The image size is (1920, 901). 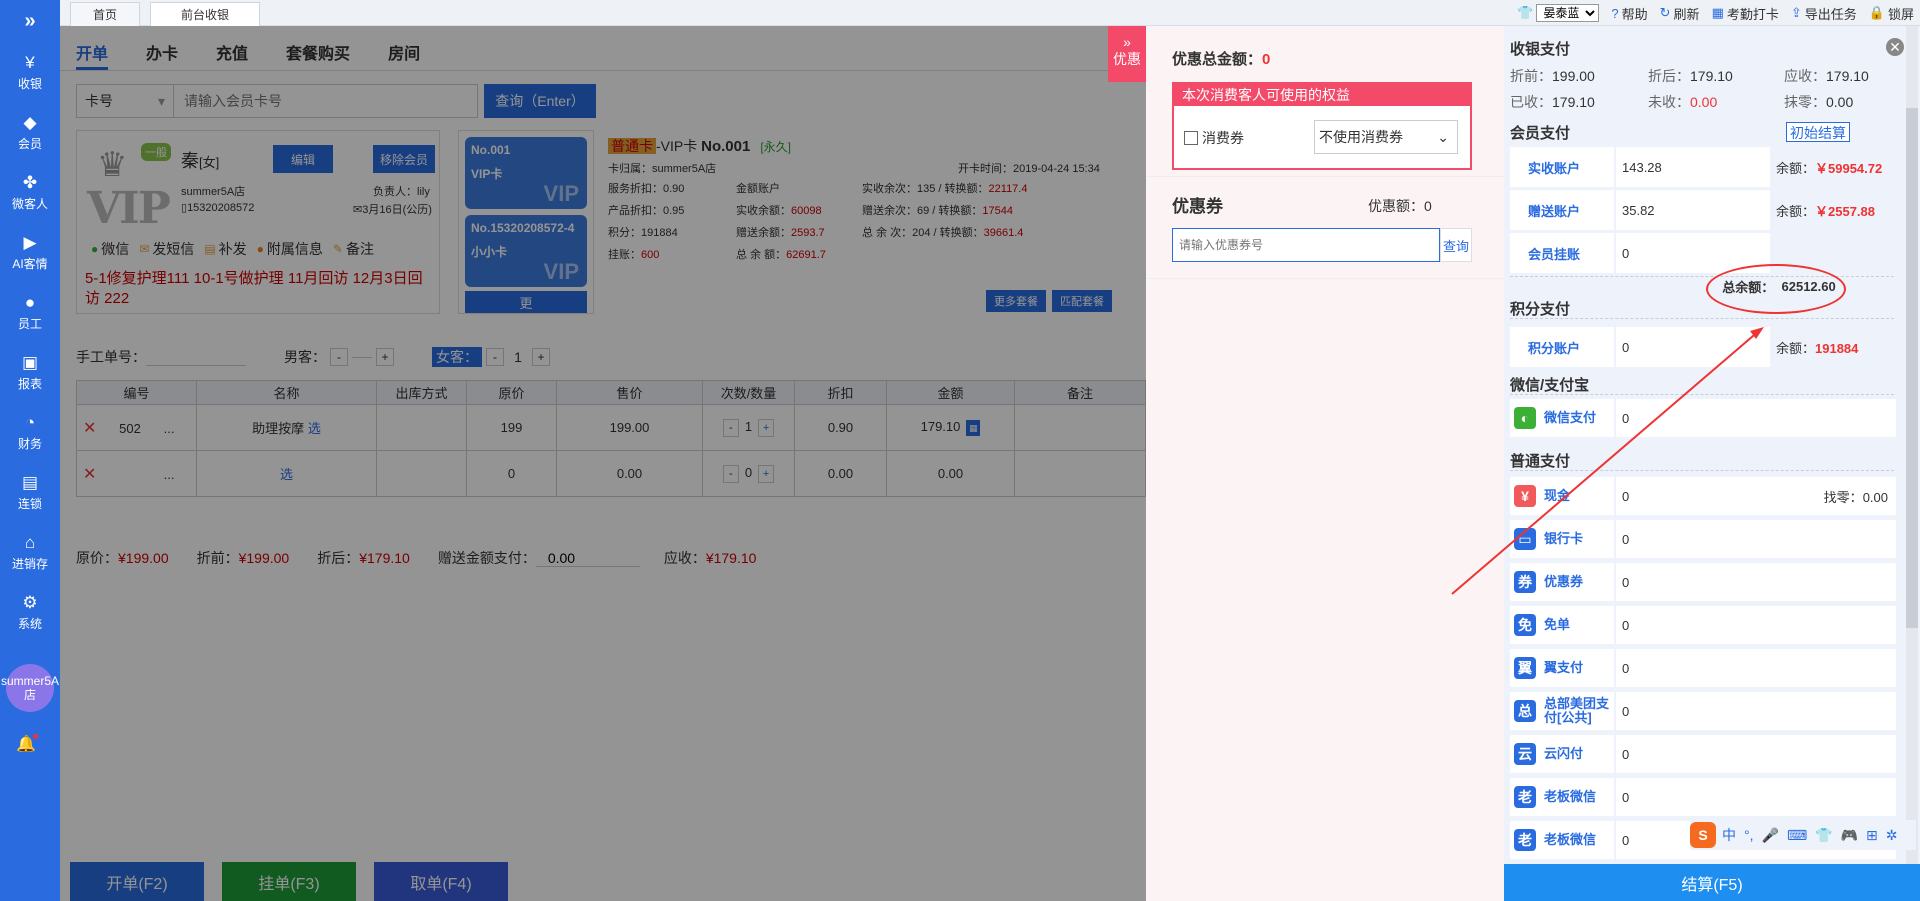 What do you see at coordinates (1386, 137) in the screenshot?
I see `consume-coupon-select: 不使用消费券 ⌄` at bounding box center [1386, 137].